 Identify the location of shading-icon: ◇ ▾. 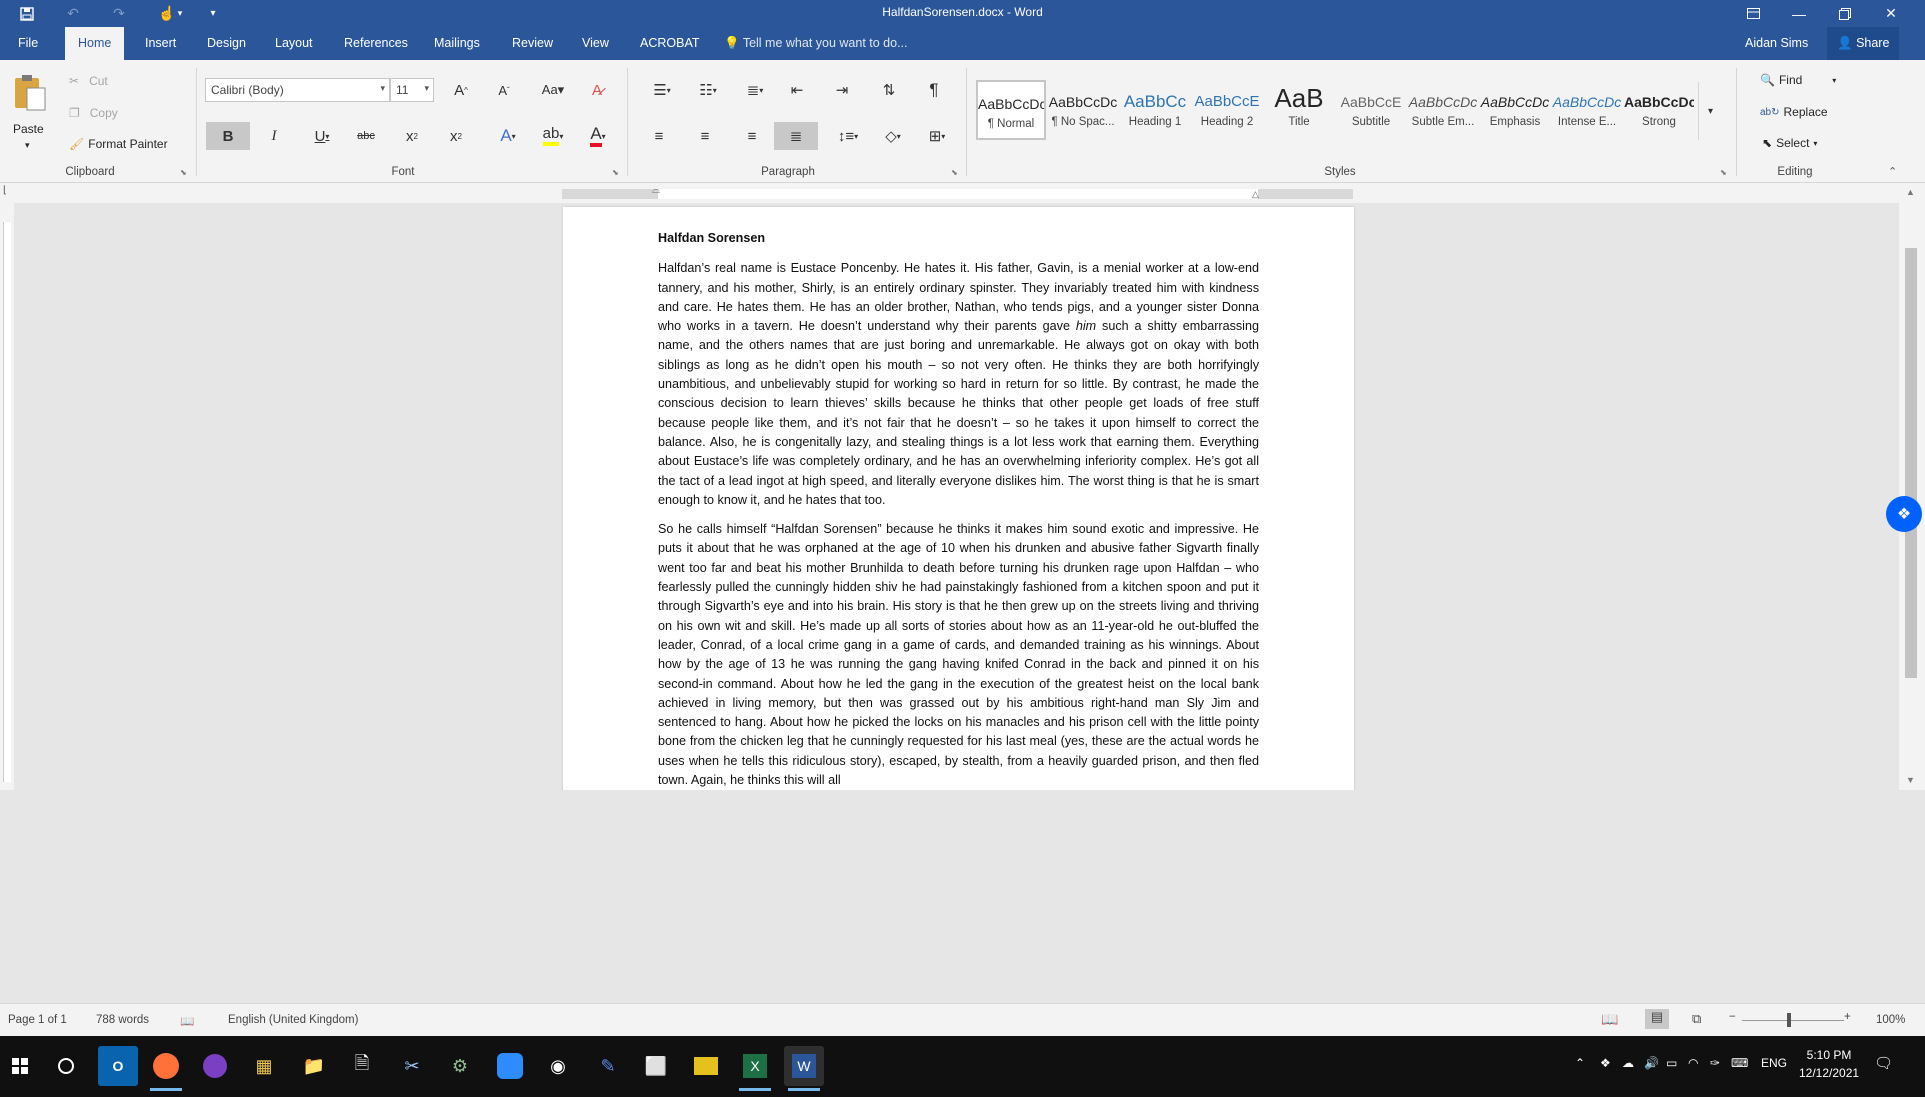
(893, 136).